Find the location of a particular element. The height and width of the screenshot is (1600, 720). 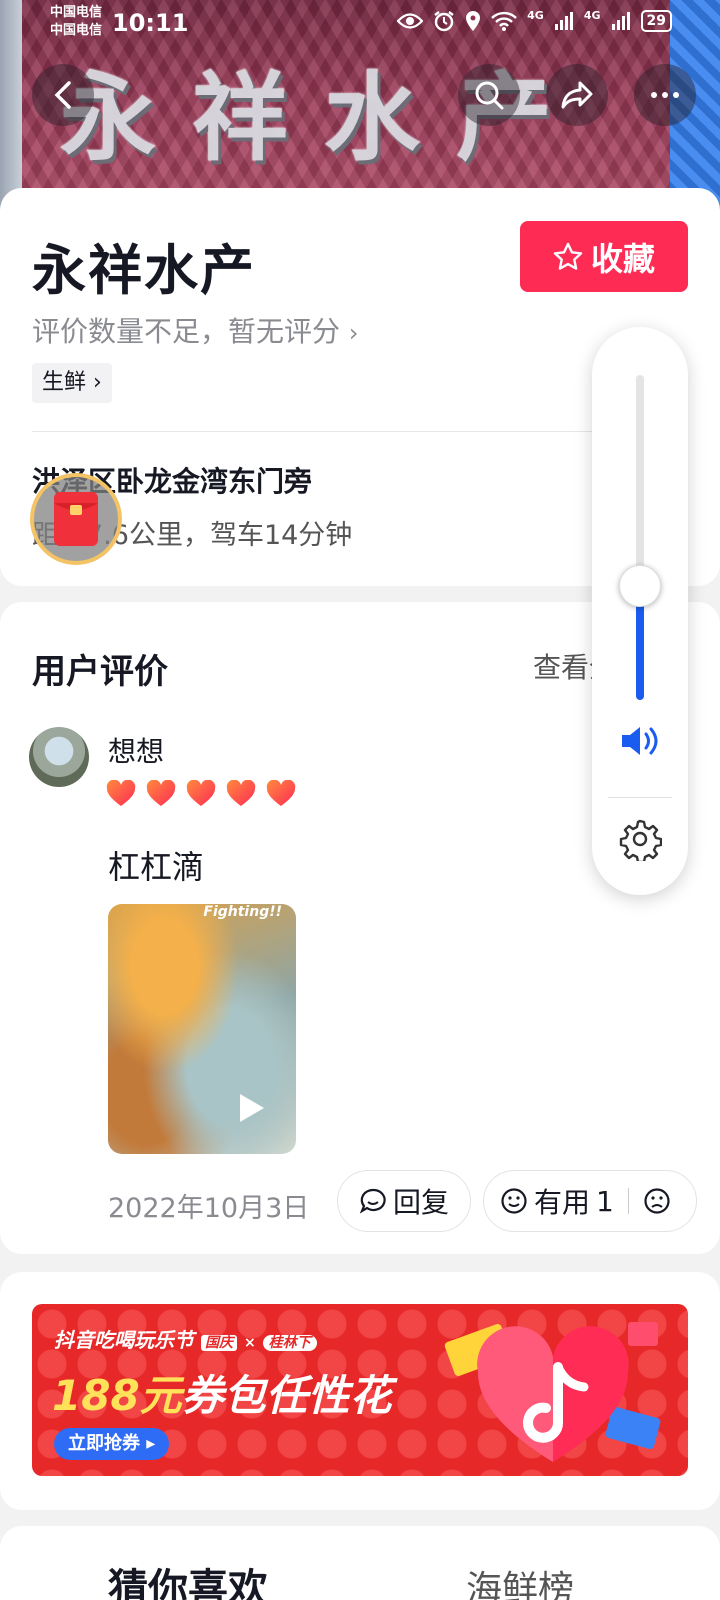

reviewer-name: 想想 is located at coordinates (136, 750).